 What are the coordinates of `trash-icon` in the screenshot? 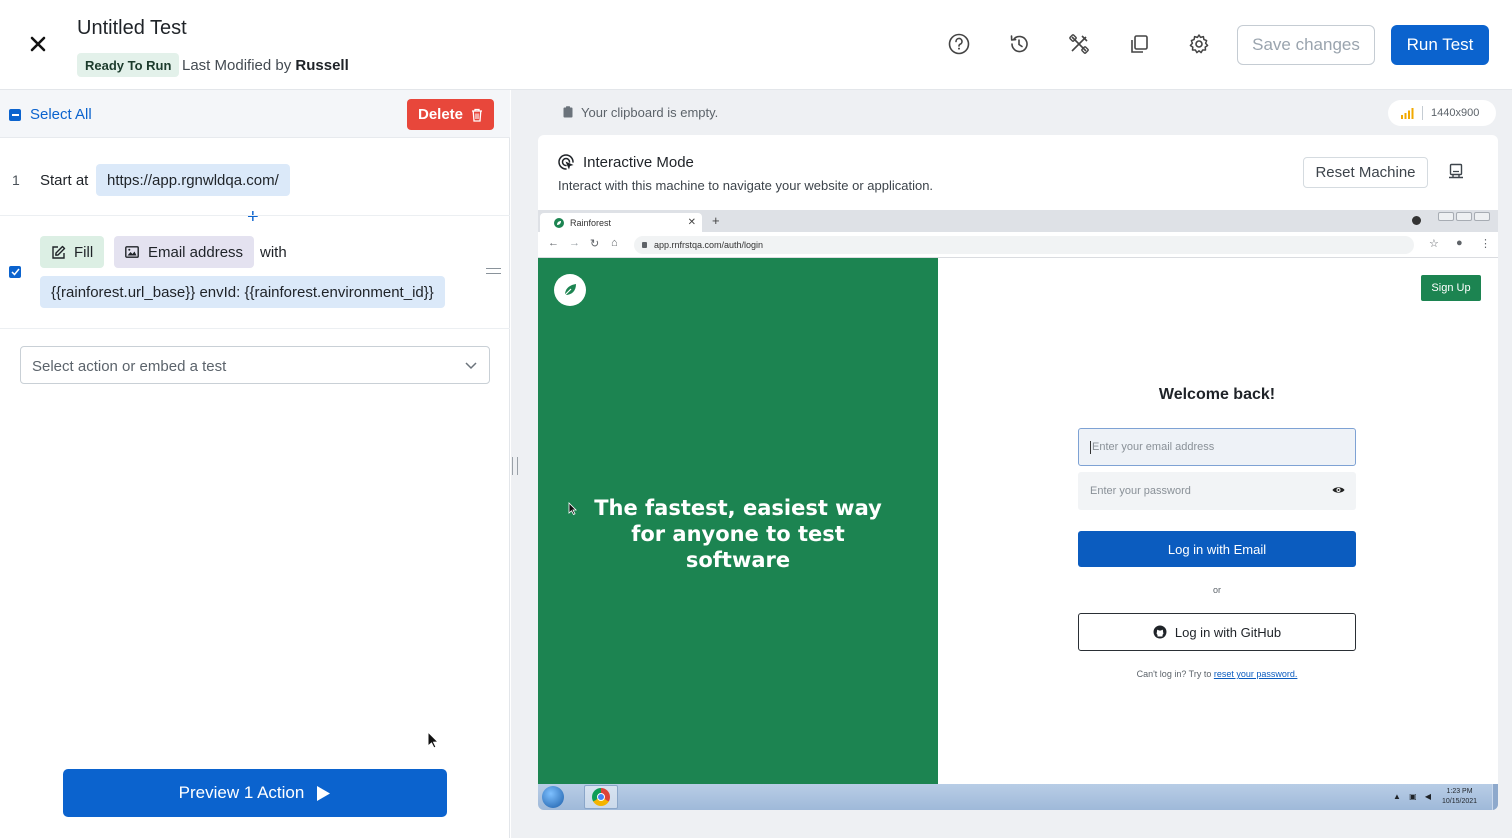 It's located at (477, 115).